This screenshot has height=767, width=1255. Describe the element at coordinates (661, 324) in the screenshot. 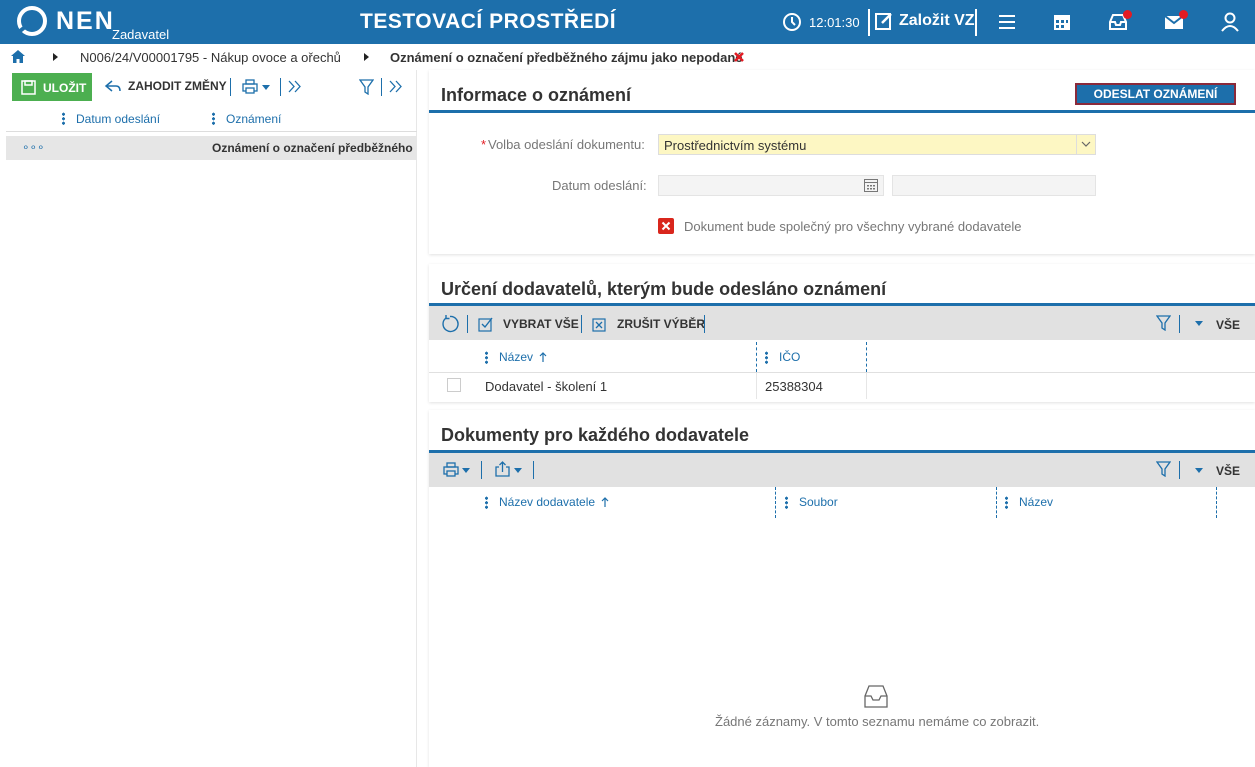

I see `deselect-button: ZRUŠIT VÝBĚR` at that location.